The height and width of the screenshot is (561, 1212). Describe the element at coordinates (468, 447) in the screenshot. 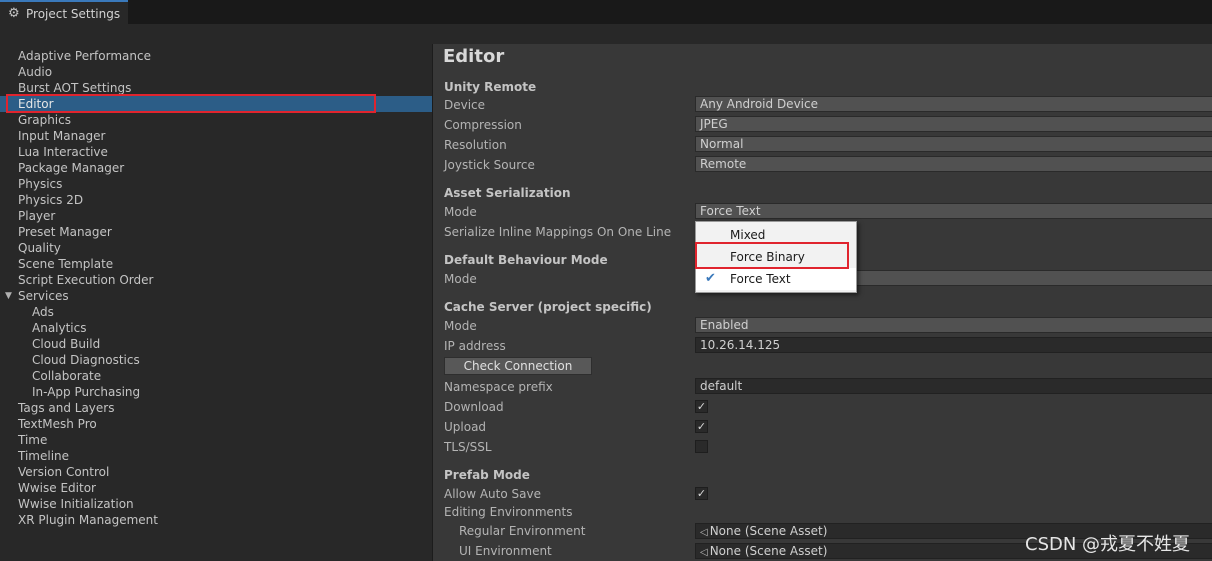

I see `tls-ssl-label: TLS/SSL` at that location.